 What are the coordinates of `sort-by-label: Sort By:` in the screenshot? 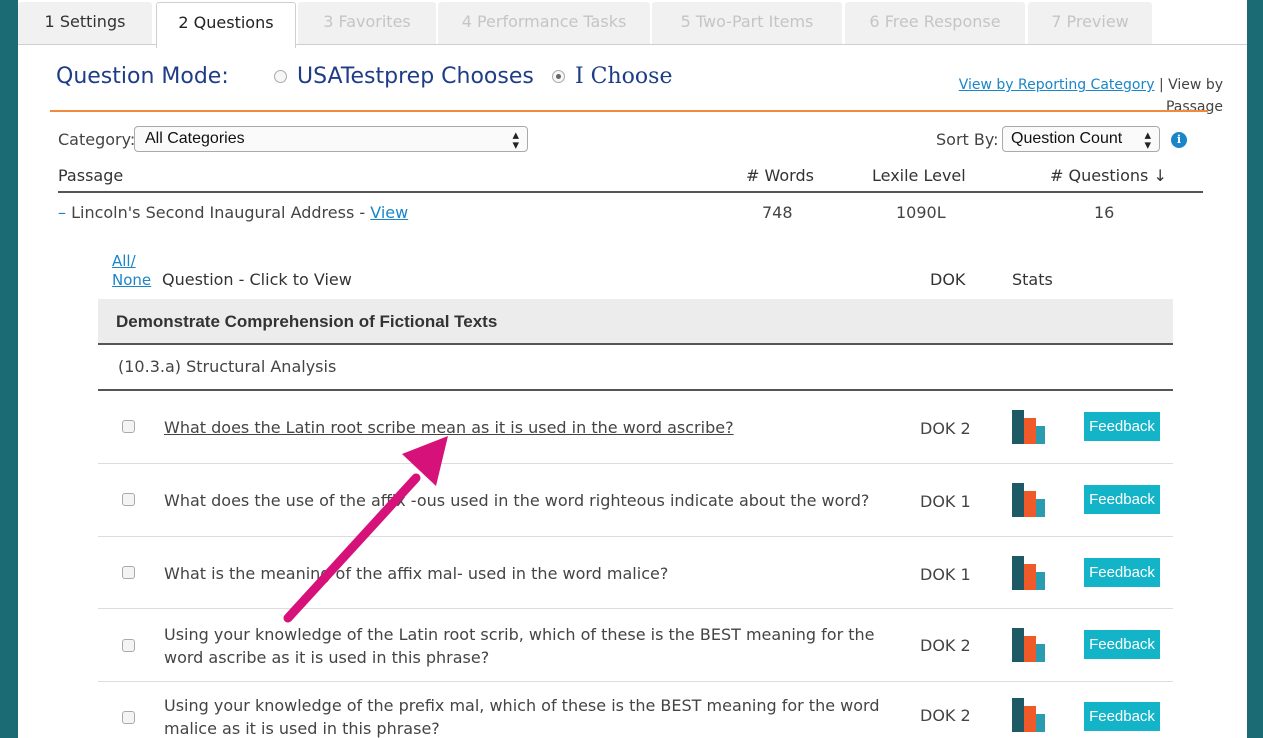 It's located at (967, 139).